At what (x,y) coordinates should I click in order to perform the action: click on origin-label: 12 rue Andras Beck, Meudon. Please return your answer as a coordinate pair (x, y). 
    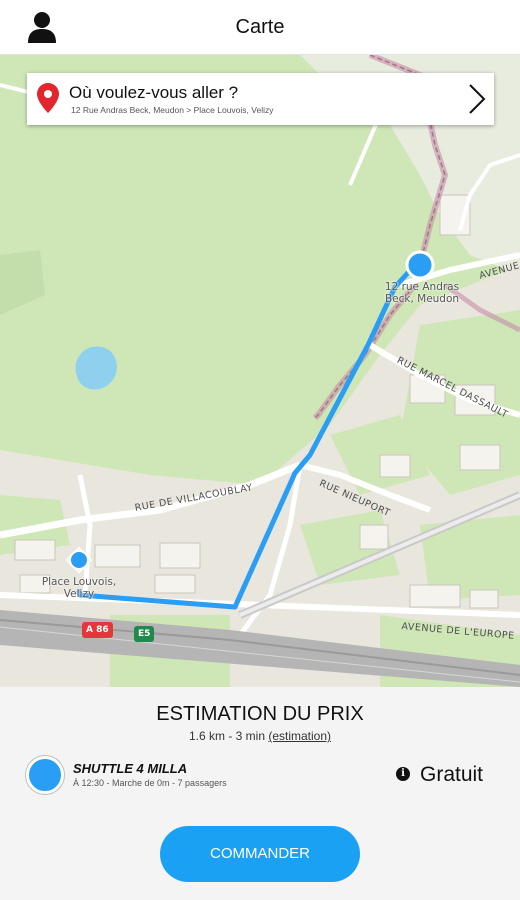
    Looking at the image, I should click on (422, 293).